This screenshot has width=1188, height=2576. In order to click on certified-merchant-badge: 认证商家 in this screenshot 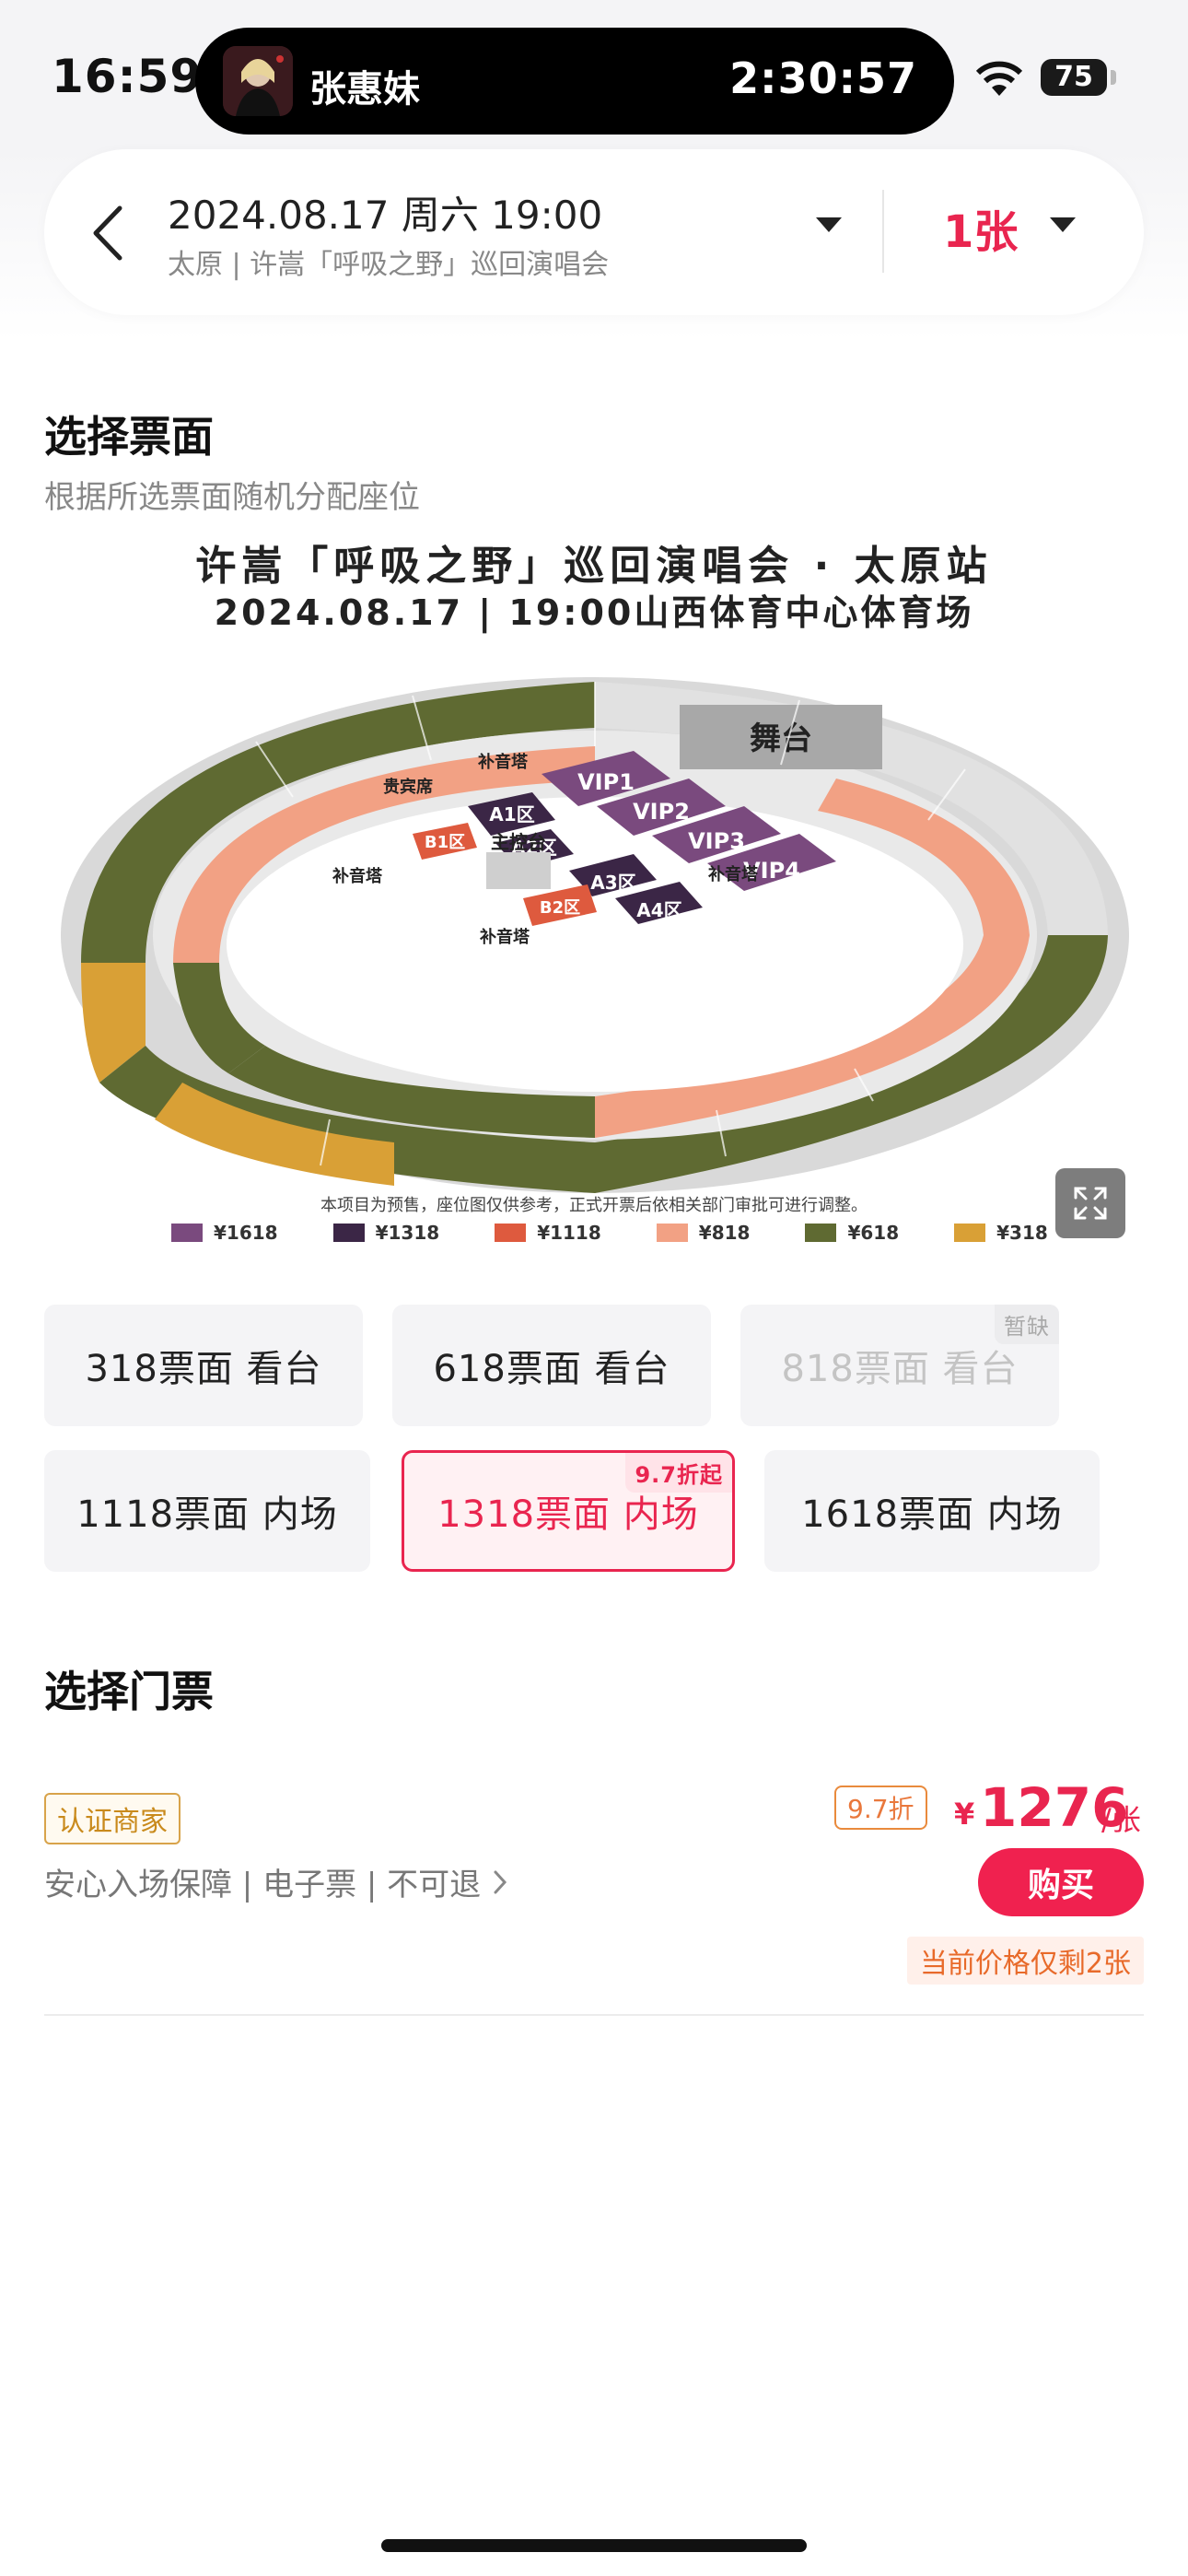, I will do `click(112, 1818)`.